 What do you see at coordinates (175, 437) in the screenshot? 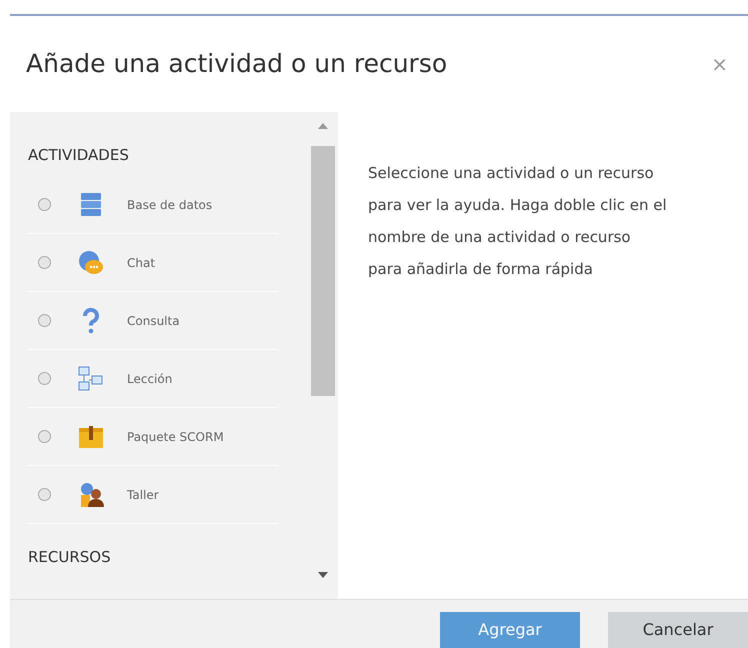
I see `option-label: Paquete SCORM` at bounding box center [175, 437].